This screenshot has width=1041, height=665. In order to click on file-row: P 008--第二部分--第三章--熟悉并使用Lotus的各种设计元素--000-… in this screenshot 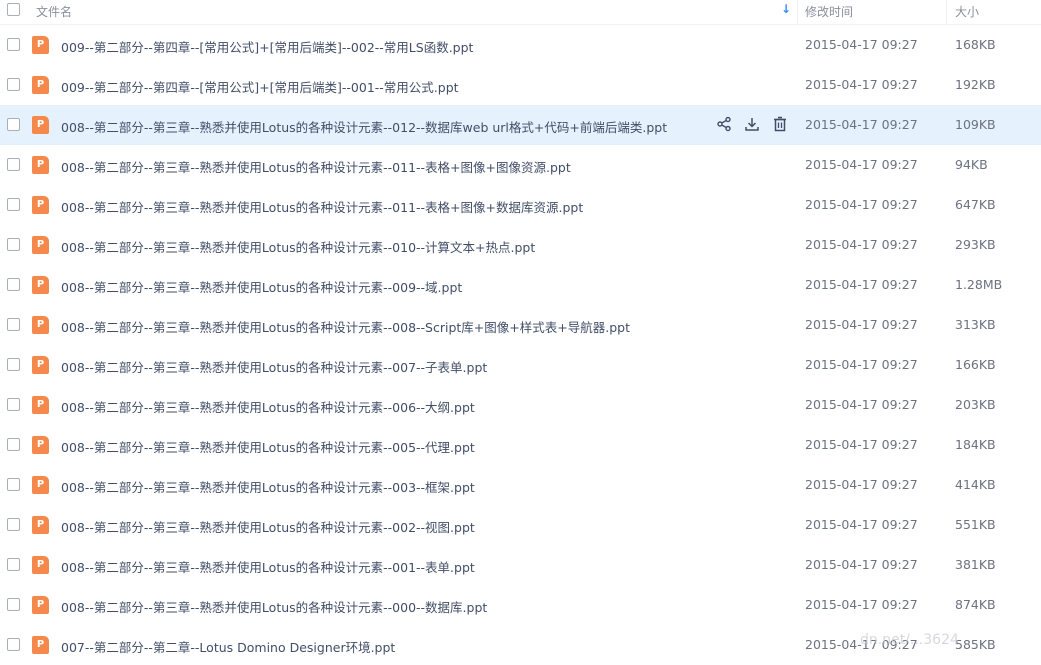, I will do `click(520, 605)`.